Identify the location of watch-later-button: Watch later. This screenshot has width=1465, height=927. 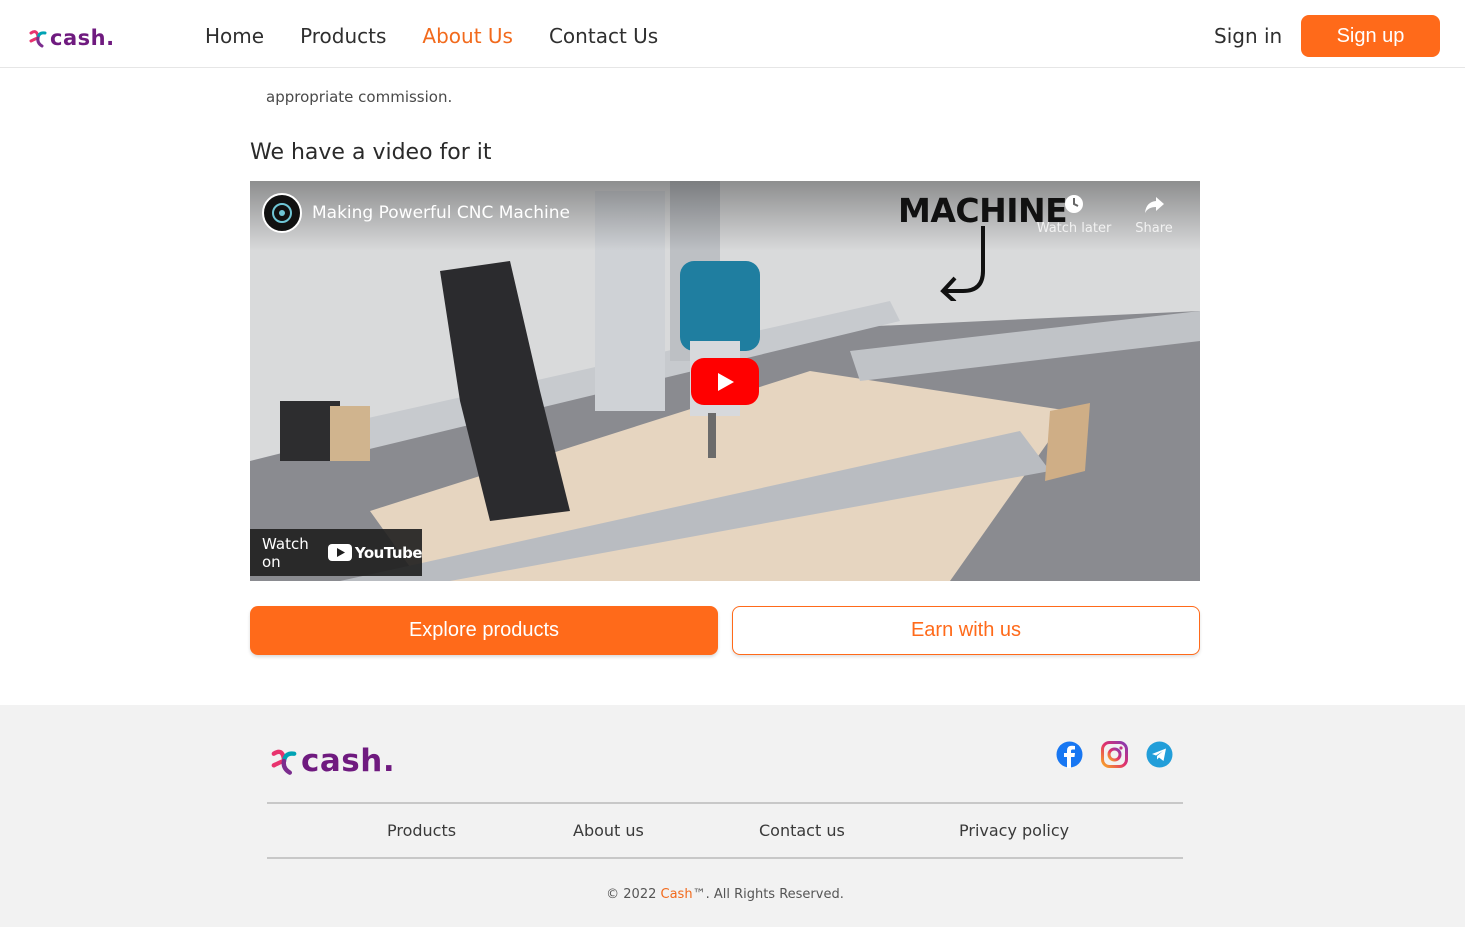
(1074, 214).